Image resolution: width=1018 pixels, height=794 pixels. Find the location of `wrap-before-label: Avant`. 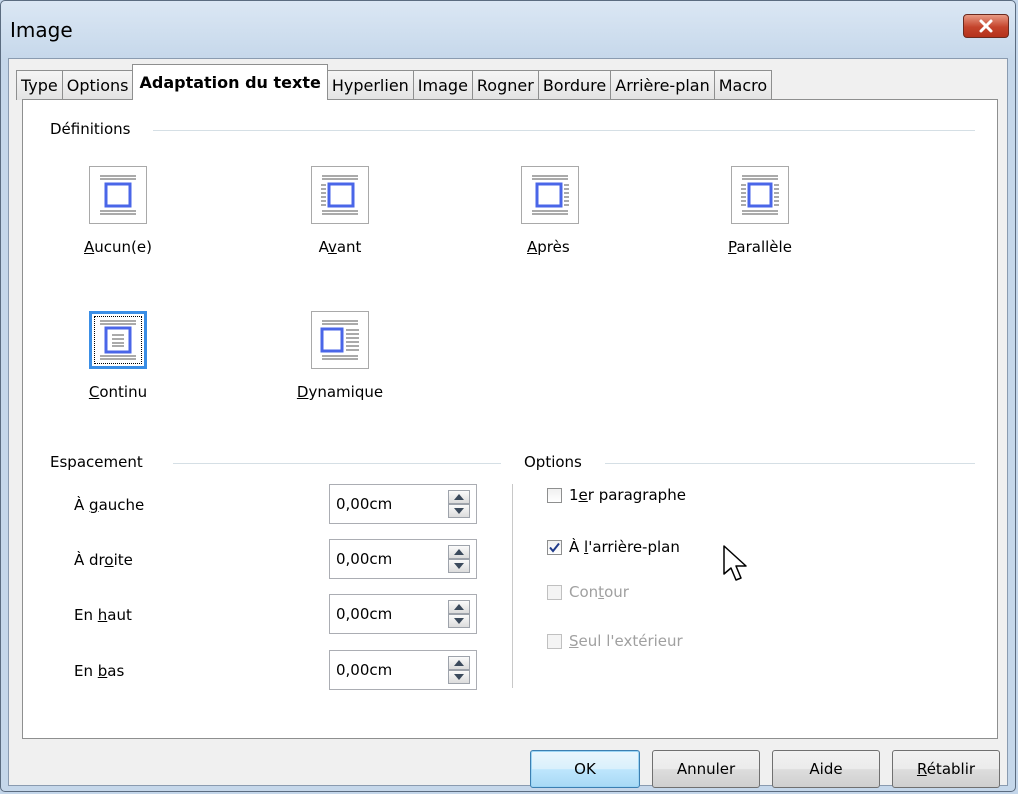

wrap-before-label: Avant is located at coordinates (340, 247).